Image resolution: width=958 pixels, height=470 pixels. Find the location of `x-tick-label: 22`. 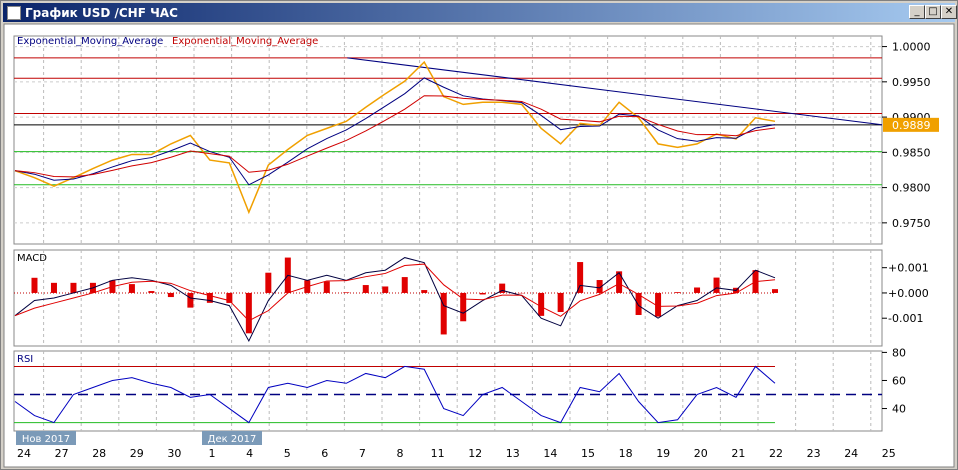

x-tick-label: 22 is located at coordinates (776, 453).